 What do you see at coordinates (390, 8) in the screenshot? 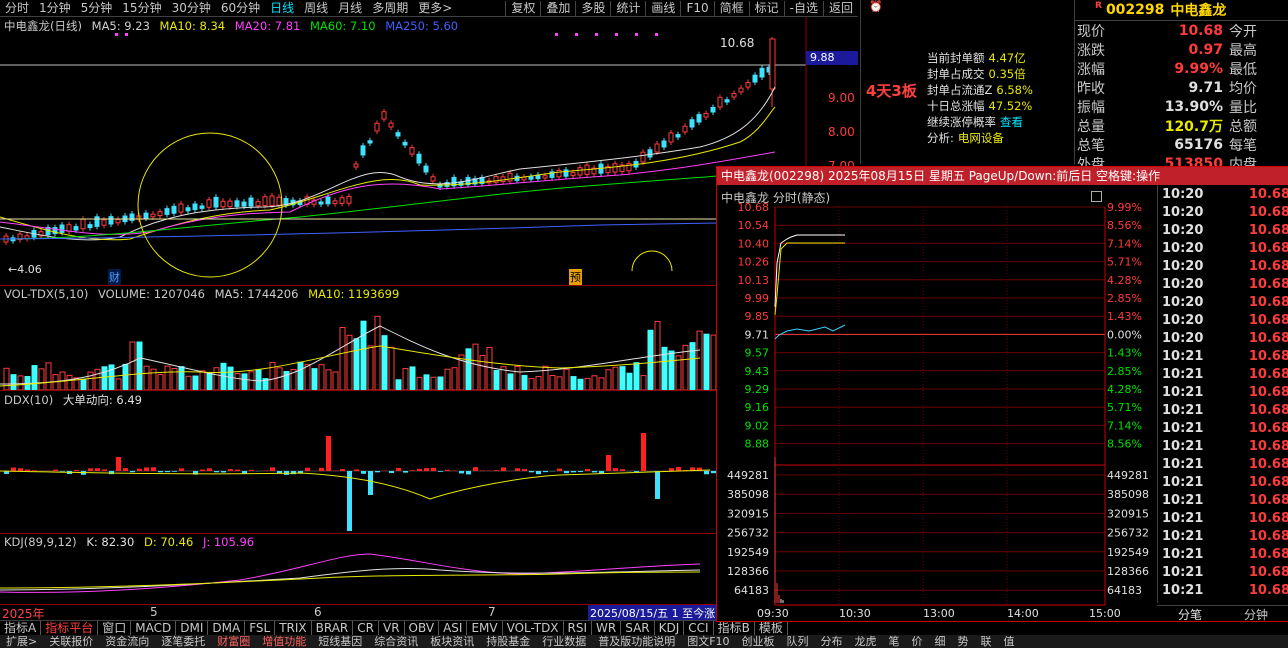
I see `period-9: 多周期` at bounding box center [390, 8].